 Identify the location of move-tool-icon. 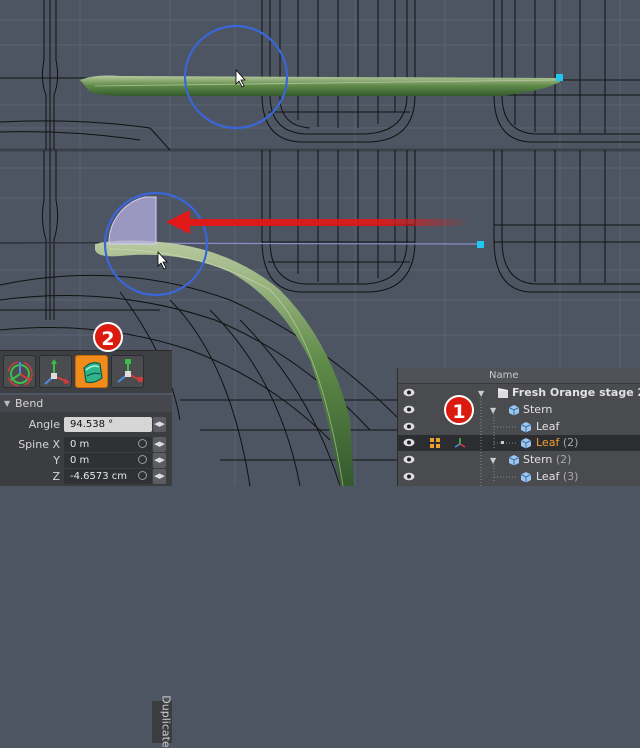
(20, 374).